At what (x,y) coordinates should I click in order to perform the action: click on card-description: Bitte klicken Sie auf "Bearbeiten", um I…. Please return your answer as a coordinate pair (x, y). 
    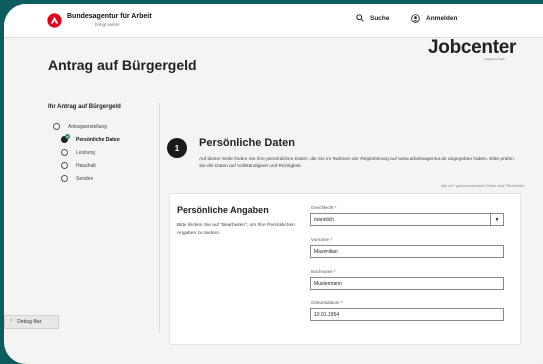
    Looking at the image, I should click on (236, 229).